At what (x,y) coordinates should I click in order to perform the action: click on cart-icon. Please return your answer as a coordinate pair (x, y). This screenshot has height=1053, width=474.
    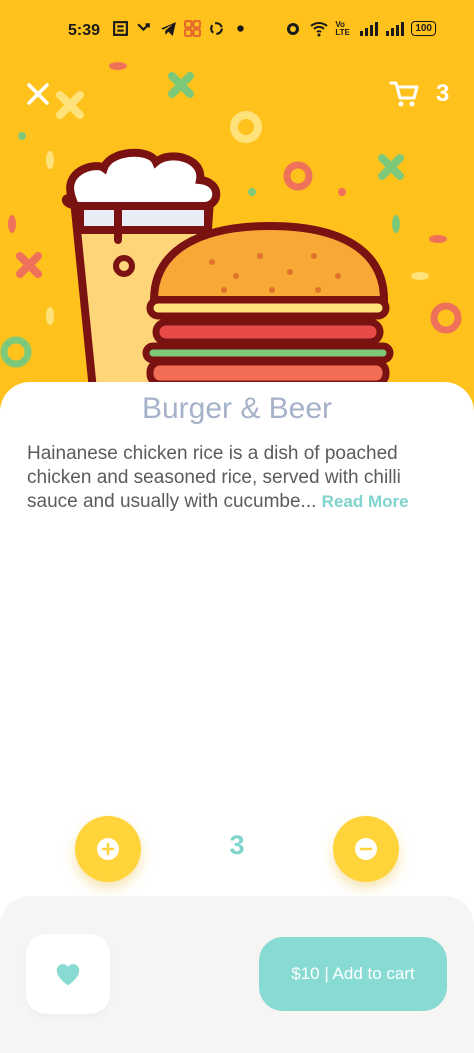
    Looking at the image, I should click on (404, 94).